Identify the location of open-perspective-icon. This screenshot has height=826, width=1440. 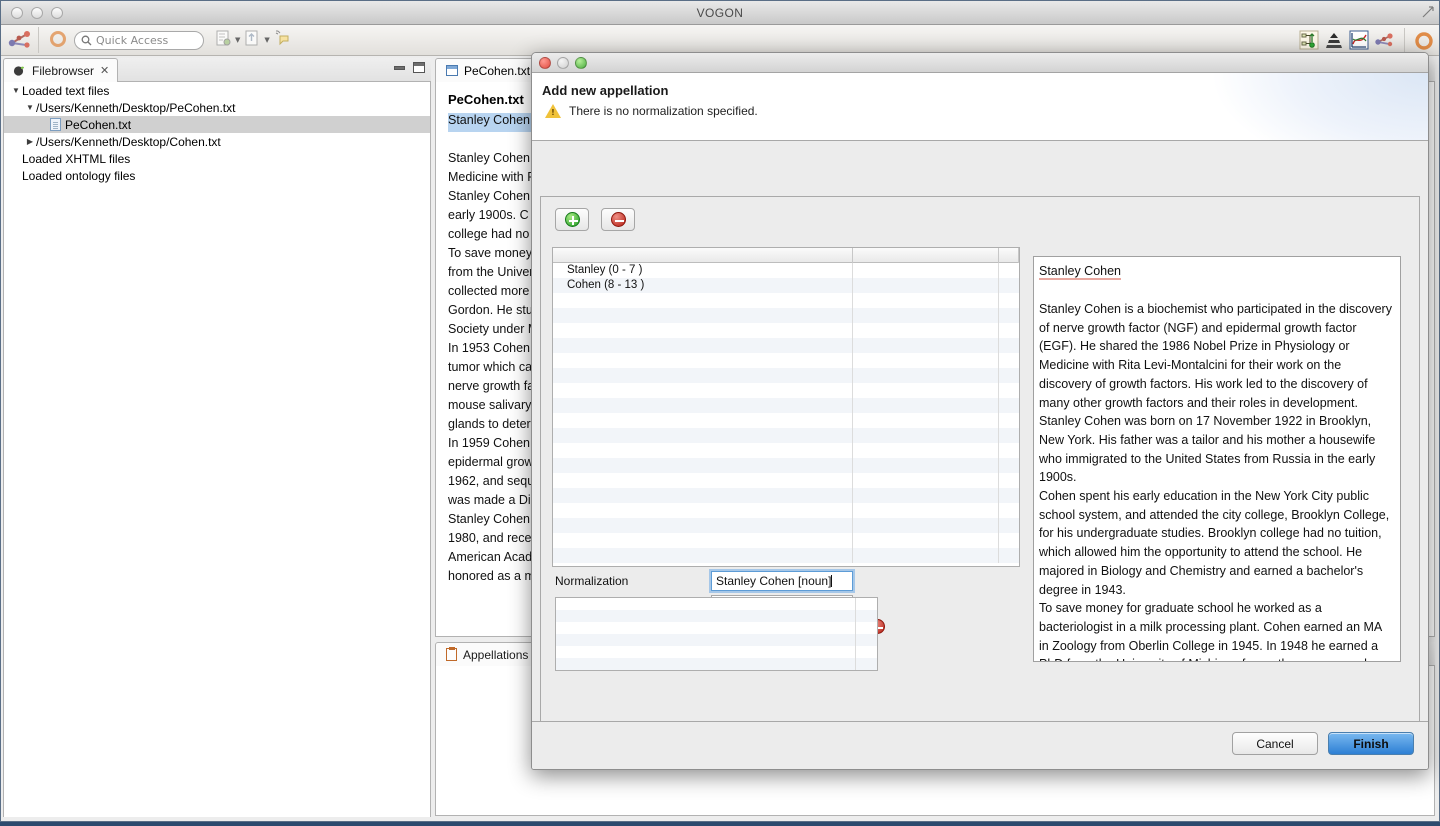
(1424, 41).